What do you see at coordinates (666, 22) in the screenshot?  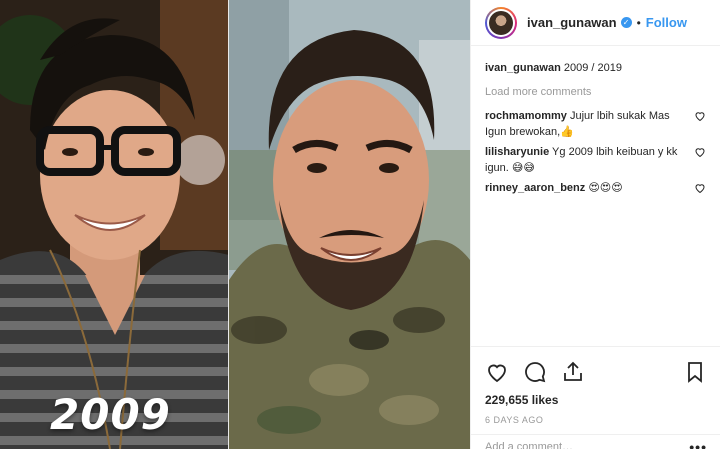 I see `follow-button: Follow` at bounding box center [666, 22].